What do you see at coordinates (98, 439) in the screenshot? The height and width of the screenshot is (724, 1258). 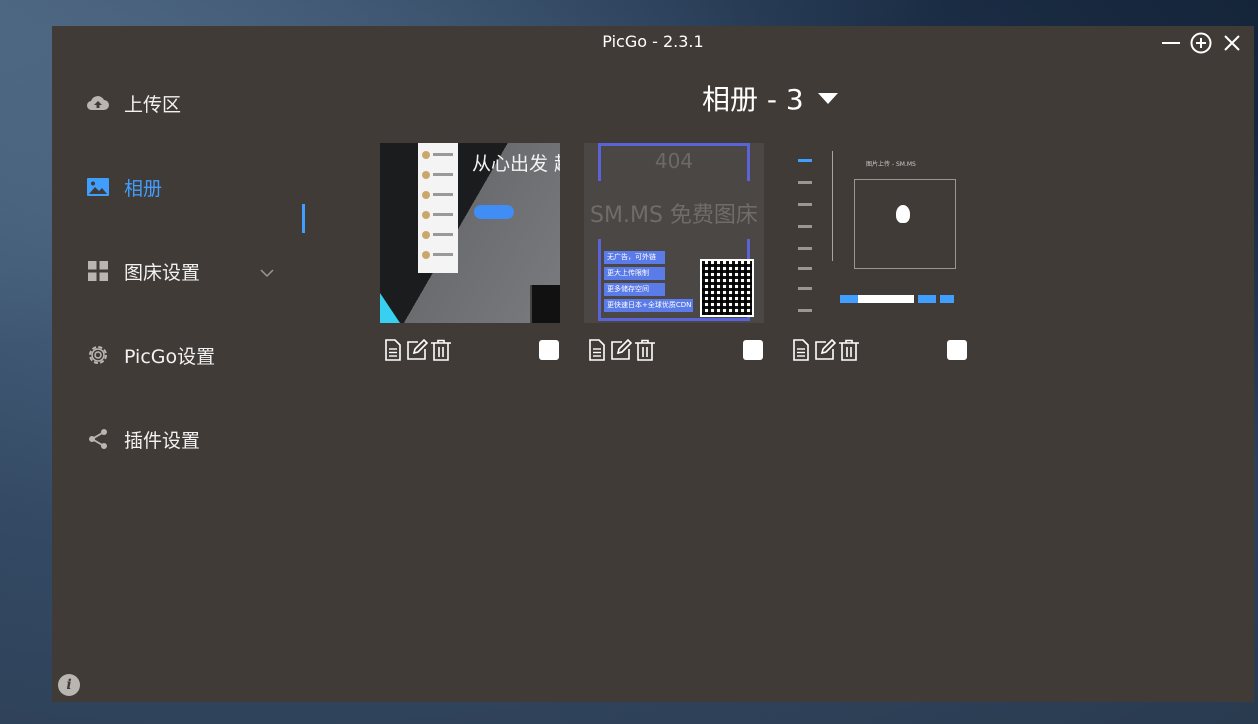 I see `share-icon` at bounding box center [98, 439].